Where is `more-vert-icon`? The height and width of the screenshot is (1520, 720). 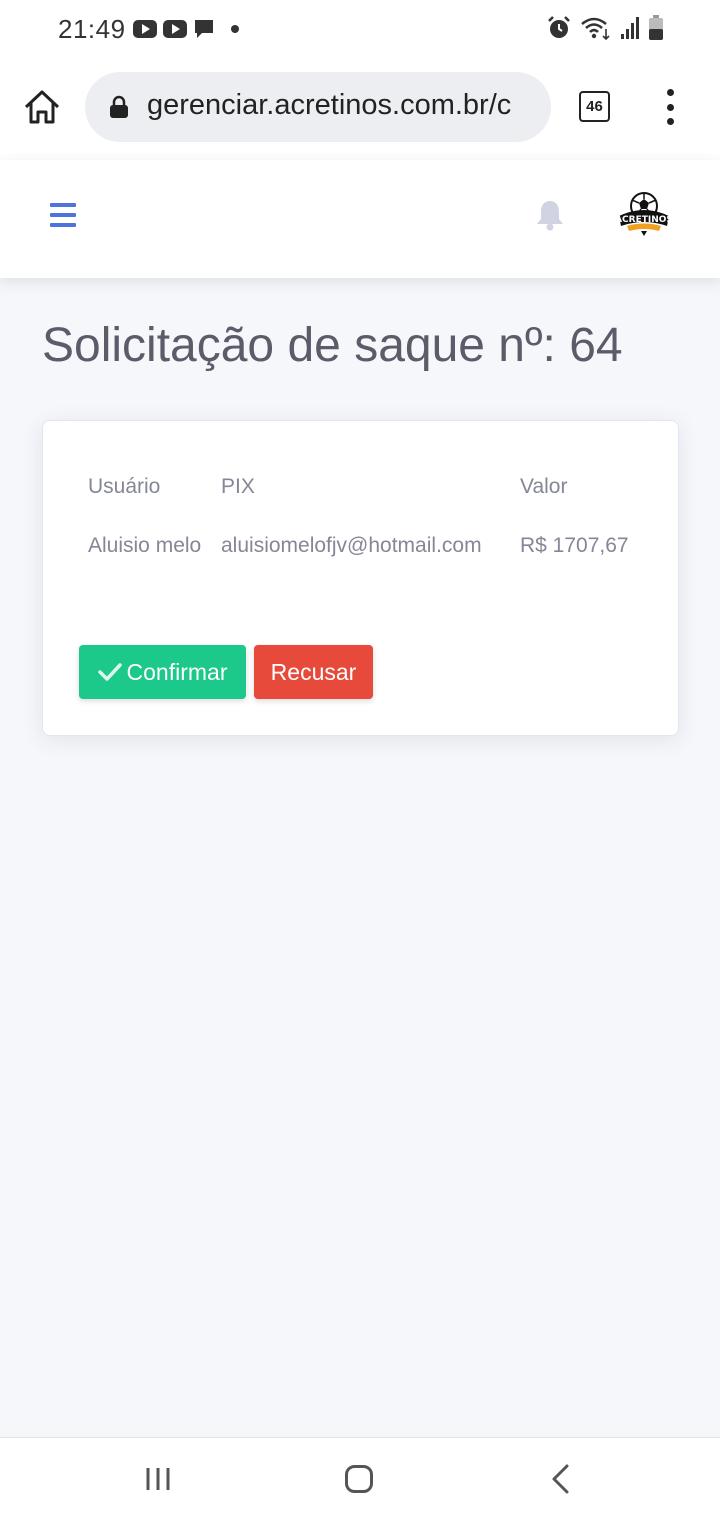
more-vert-icon is located at coordinates (670, 107).